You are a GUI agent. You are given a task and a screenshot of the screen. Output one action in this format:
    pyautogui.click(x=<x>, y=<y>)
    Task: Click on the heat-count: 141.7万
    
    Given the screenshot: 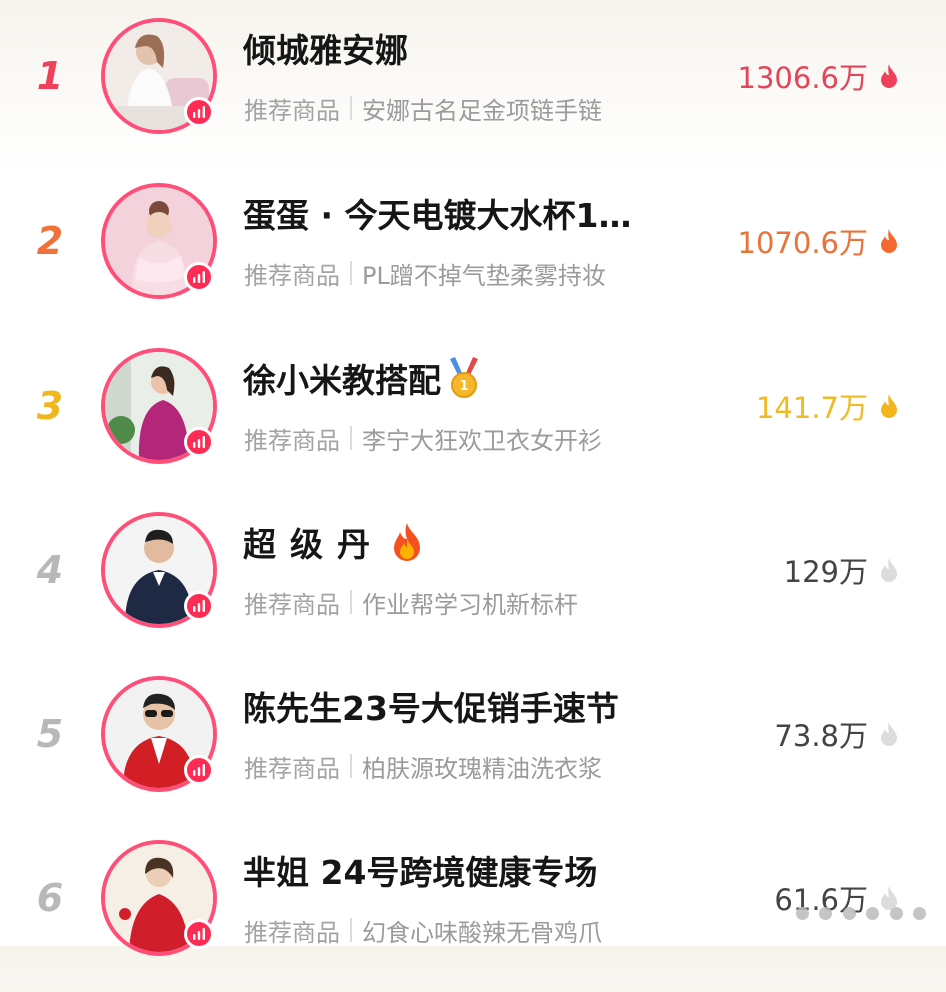 What is the action you would take?
    pyautogui.click(x=828, y=406)
    